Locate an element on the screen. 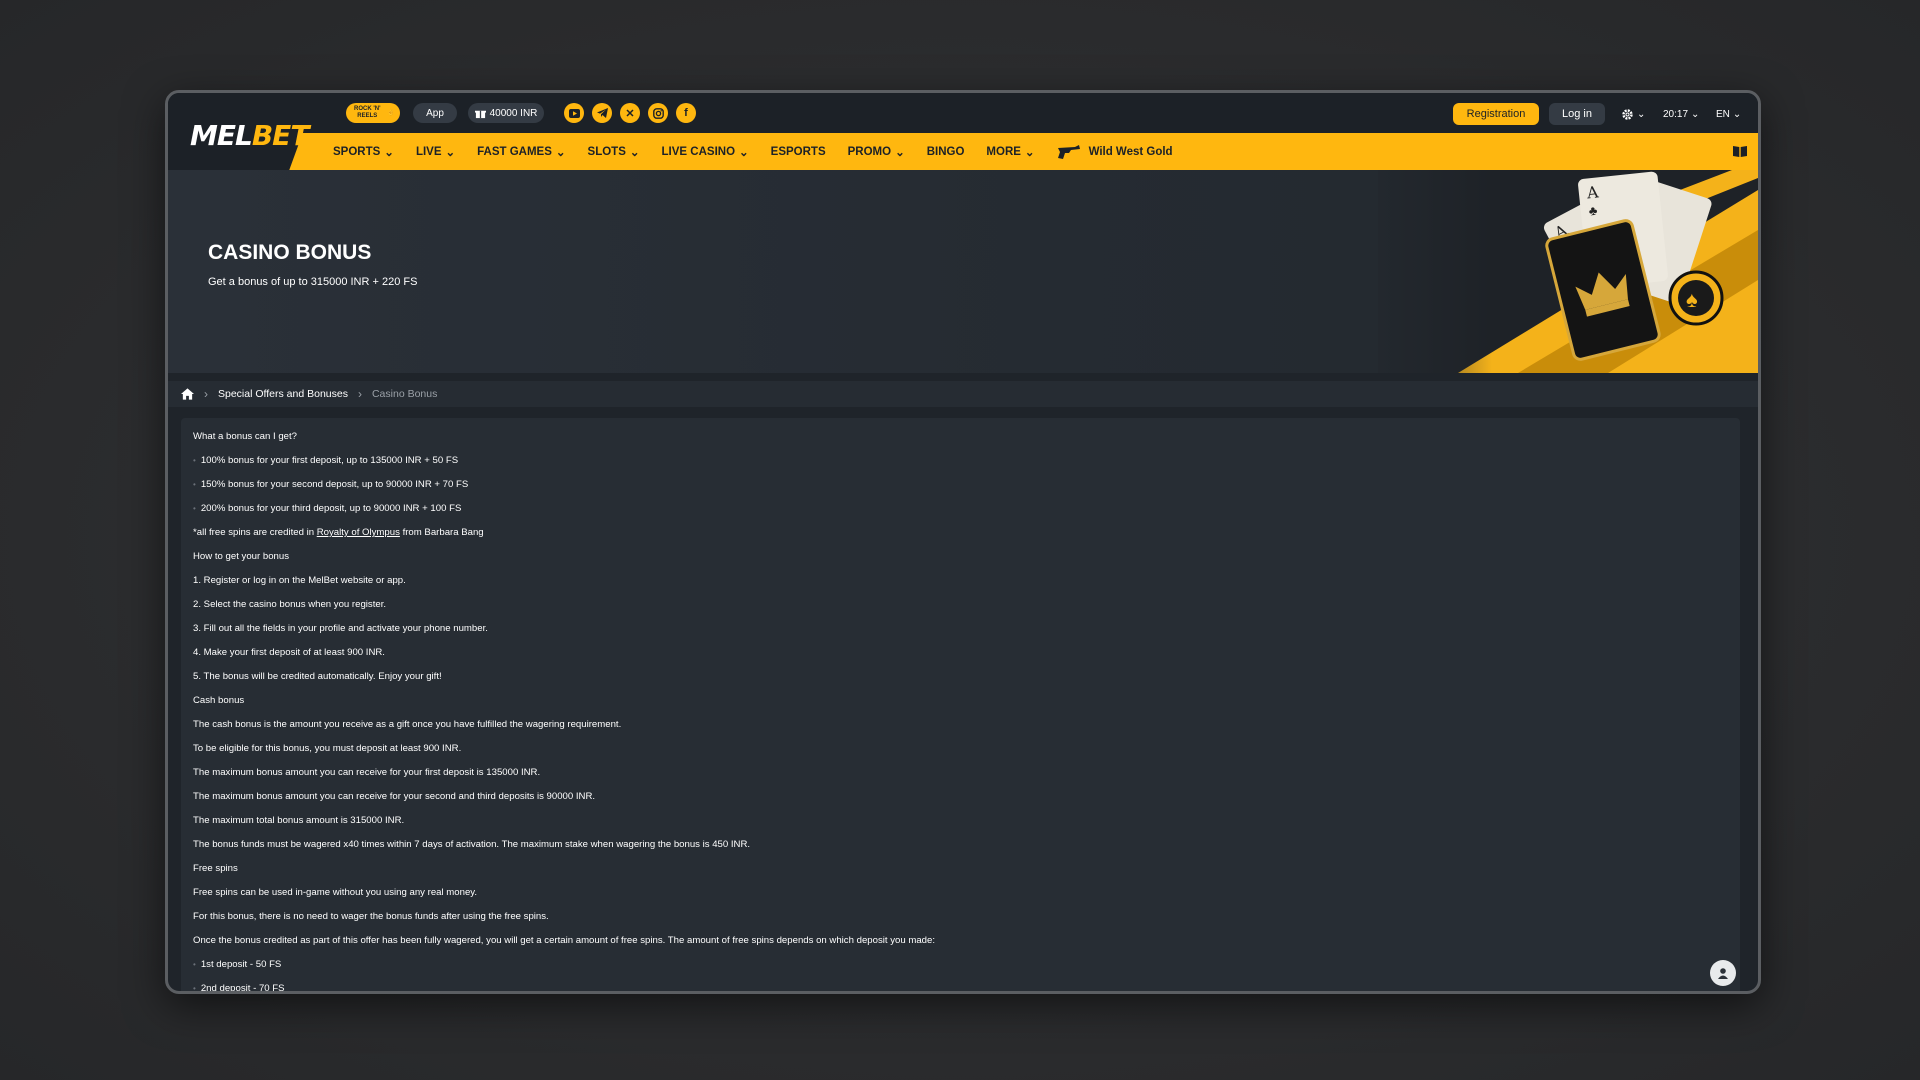 This screenshot has width=1920, height=1080. instagram-icon is located at coordinates (658, 113).